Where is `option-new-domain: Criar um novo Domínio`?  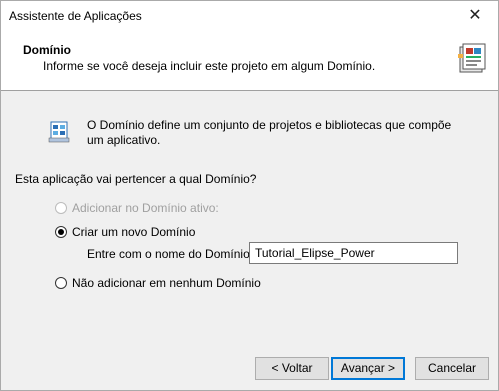
option-new-domain: Criar um novo Domínio is located at coordinates (125, 232).